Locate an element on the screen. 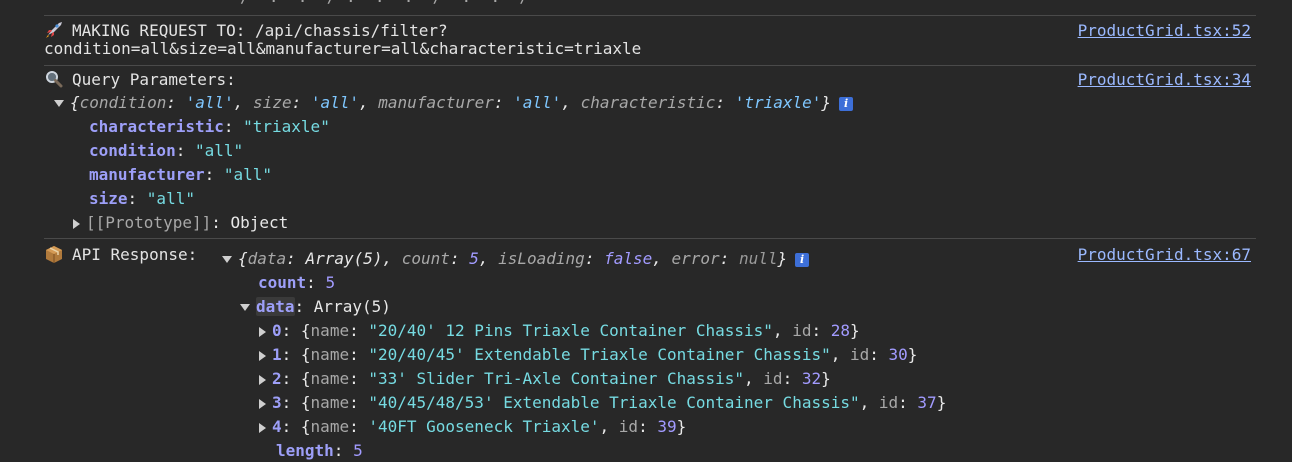 This screenshot has height=462, width=1292. property-key: data is located at coordinates (275, 306).